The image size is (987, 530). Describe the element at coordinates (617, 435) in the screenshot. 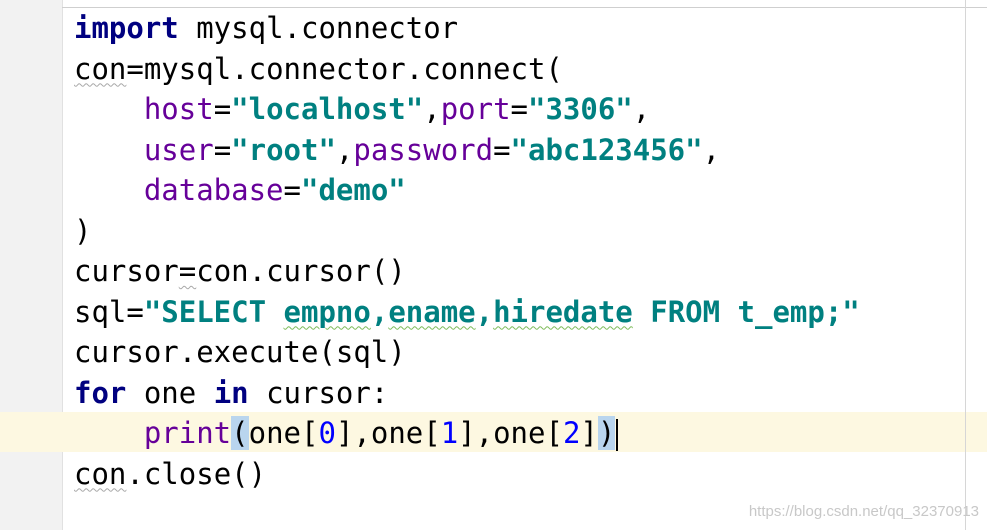

I see `text-caret` at that location.